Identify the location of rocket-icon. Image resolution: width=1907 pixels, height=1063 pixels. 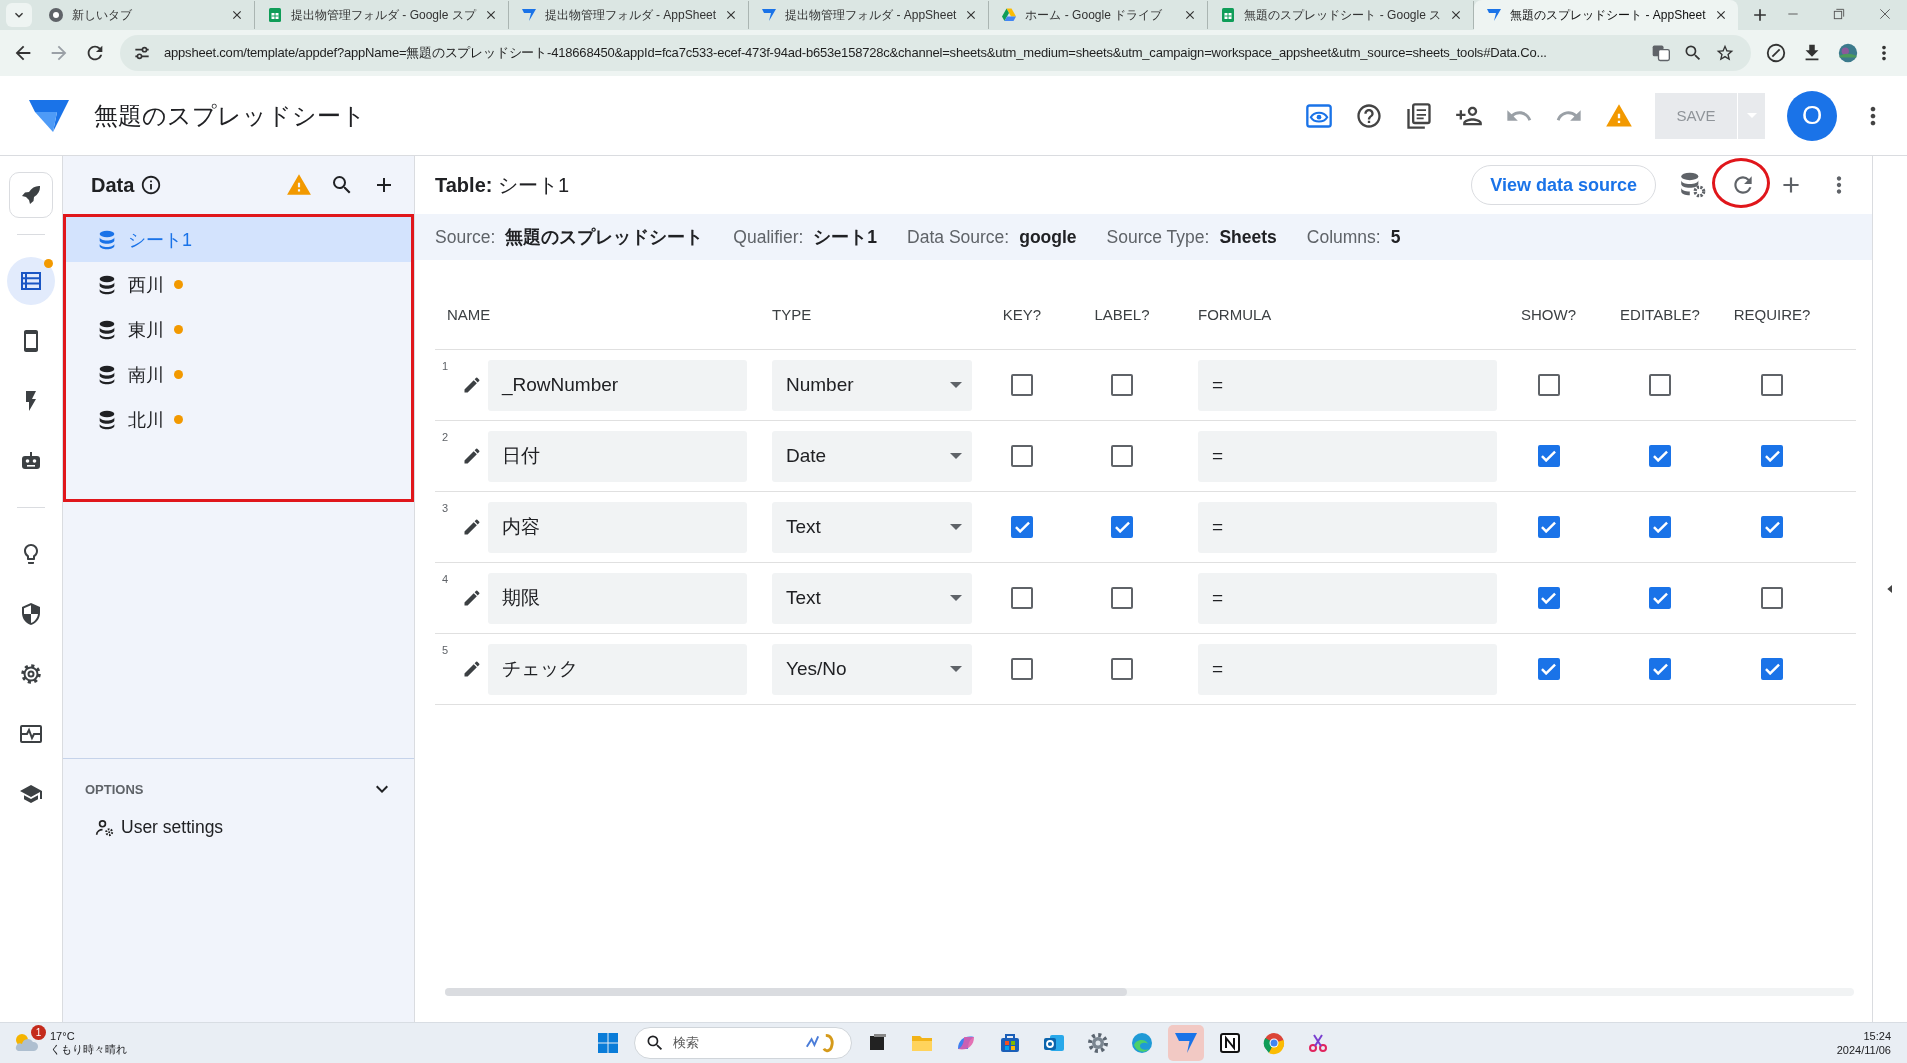
(31, 195).